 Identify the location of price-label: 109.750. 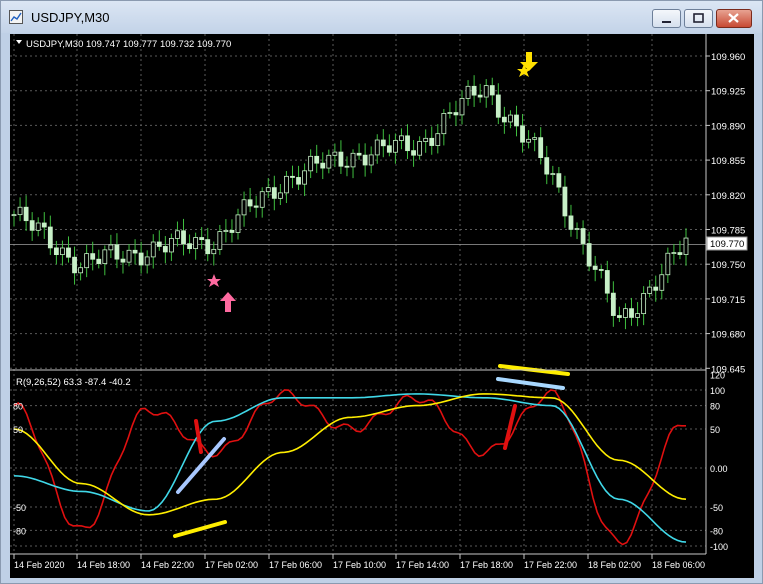
(728, 265).